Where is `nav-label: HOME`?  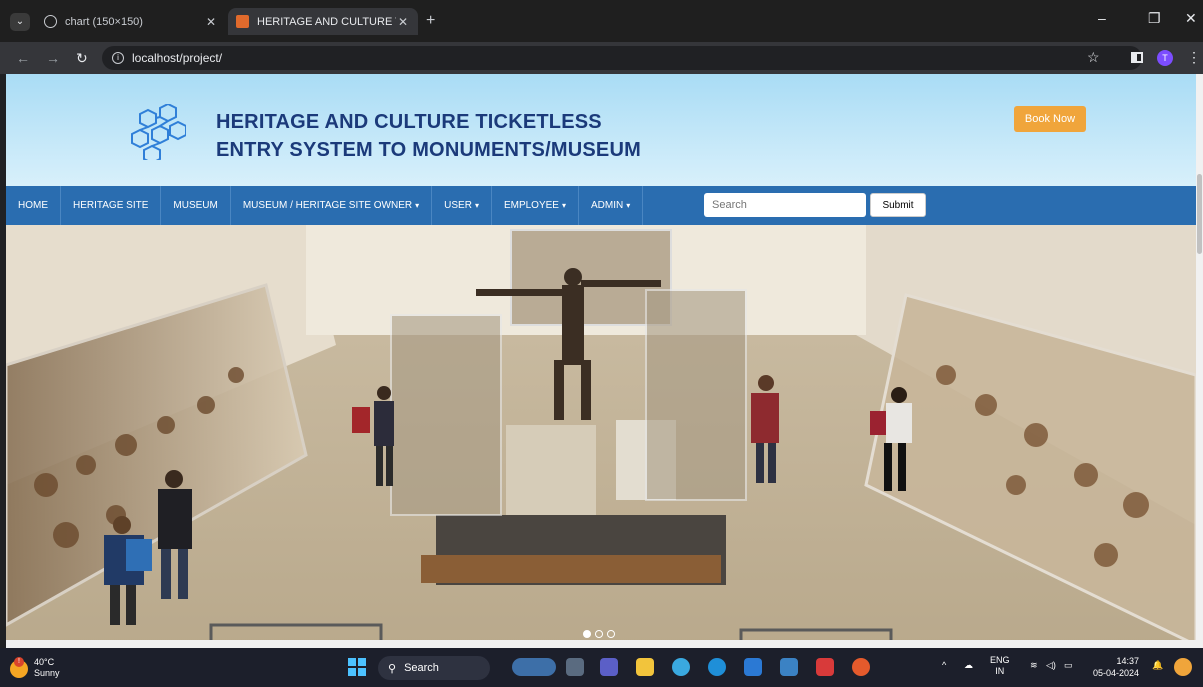 nav-label: HOME is located at coordinates (33, 205).